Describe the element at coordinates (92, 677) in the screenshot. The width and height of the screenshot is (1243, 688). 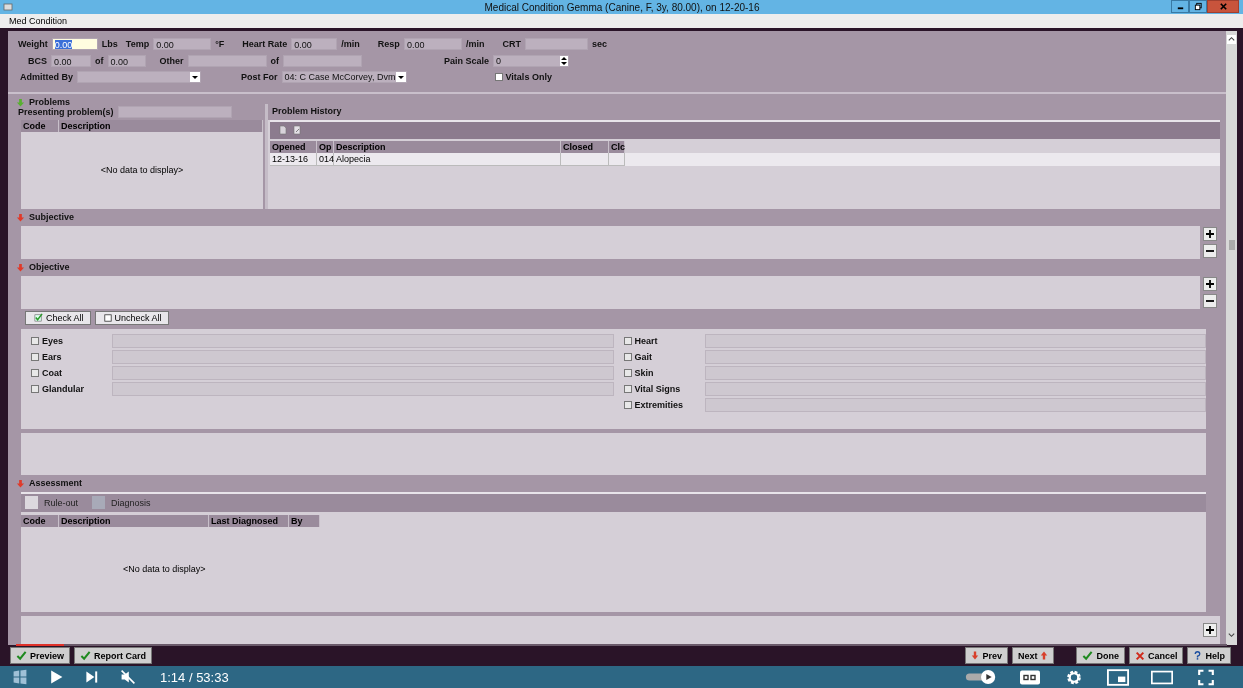
I see `next-icon` at that location.